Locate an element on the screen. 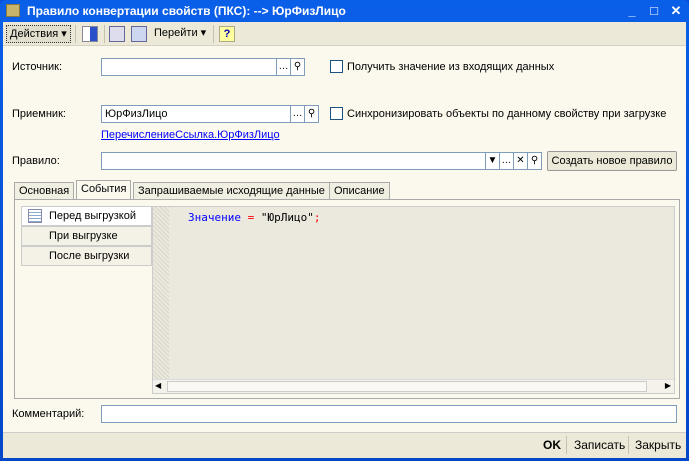  code-line: Значение = "ЮрЛицо"; is located at coordinates (254, 217).